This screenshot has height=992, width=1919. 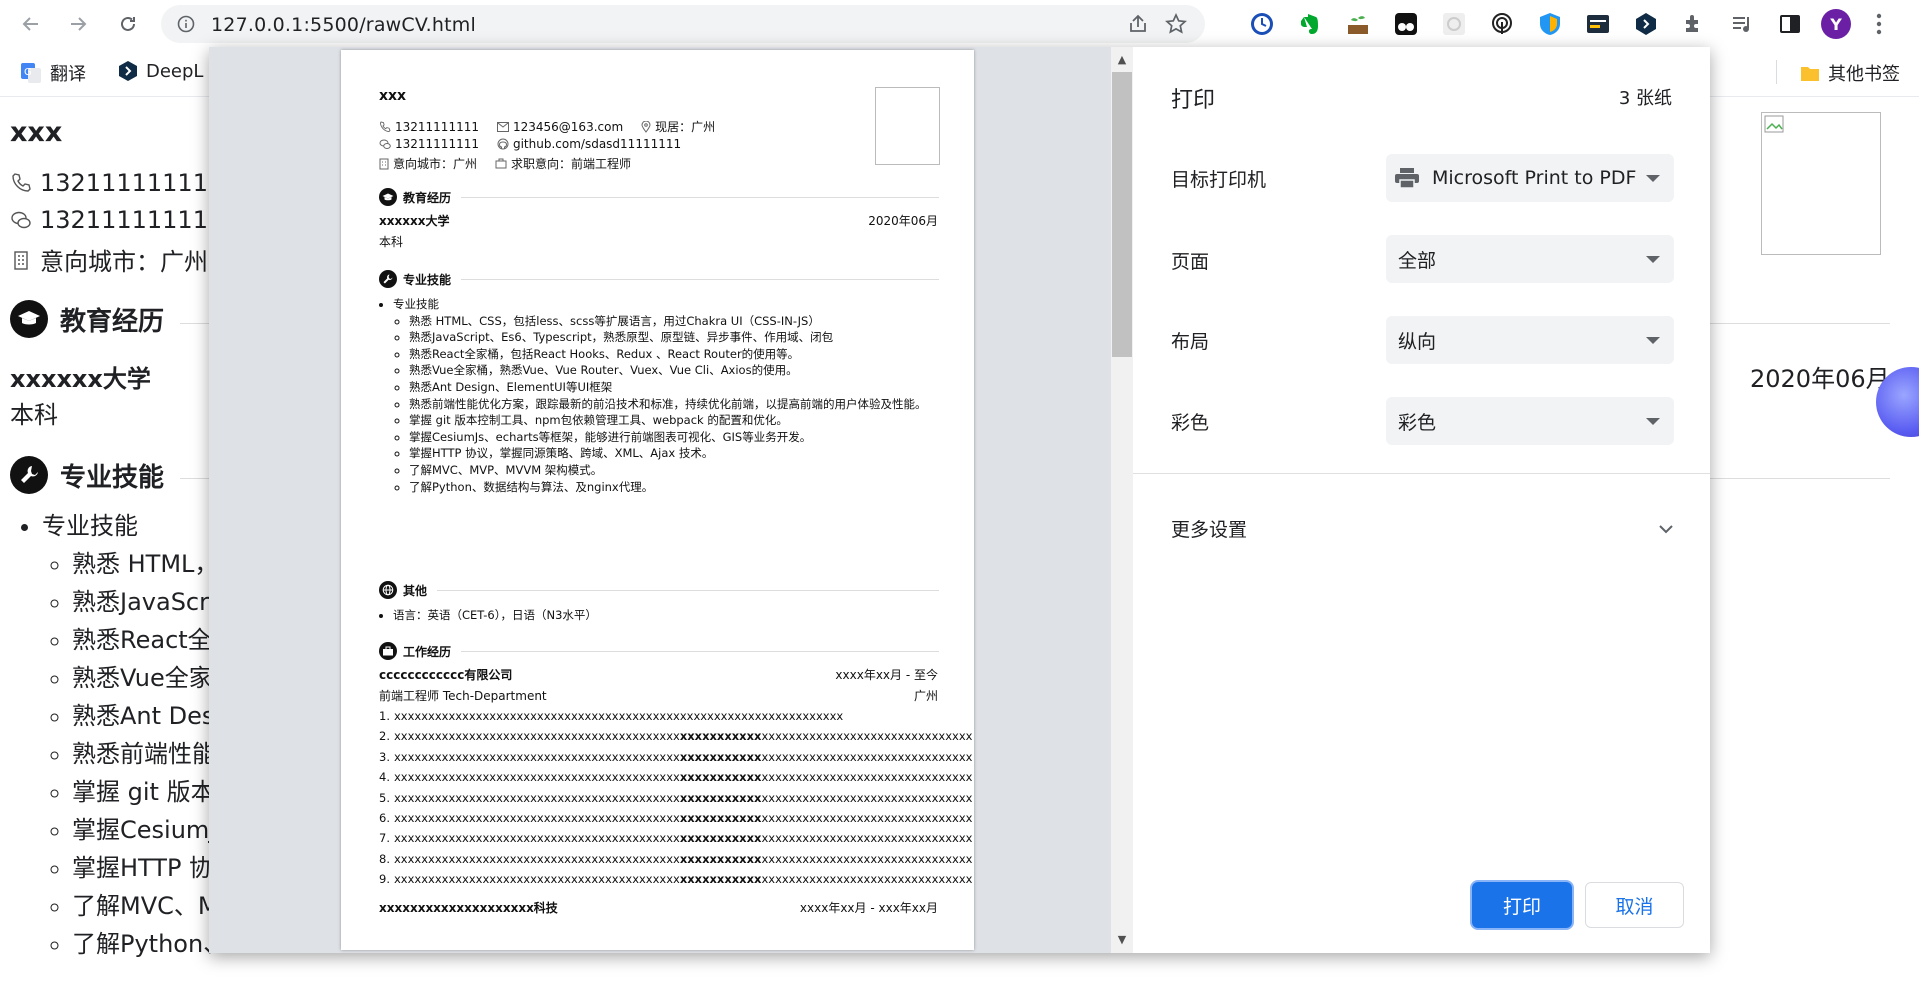 What do you see at coordinates (446, 675) in the screenshot?
I see `preview-company-1: cccccccccccc有限公司` at bounding box center [446, 675].